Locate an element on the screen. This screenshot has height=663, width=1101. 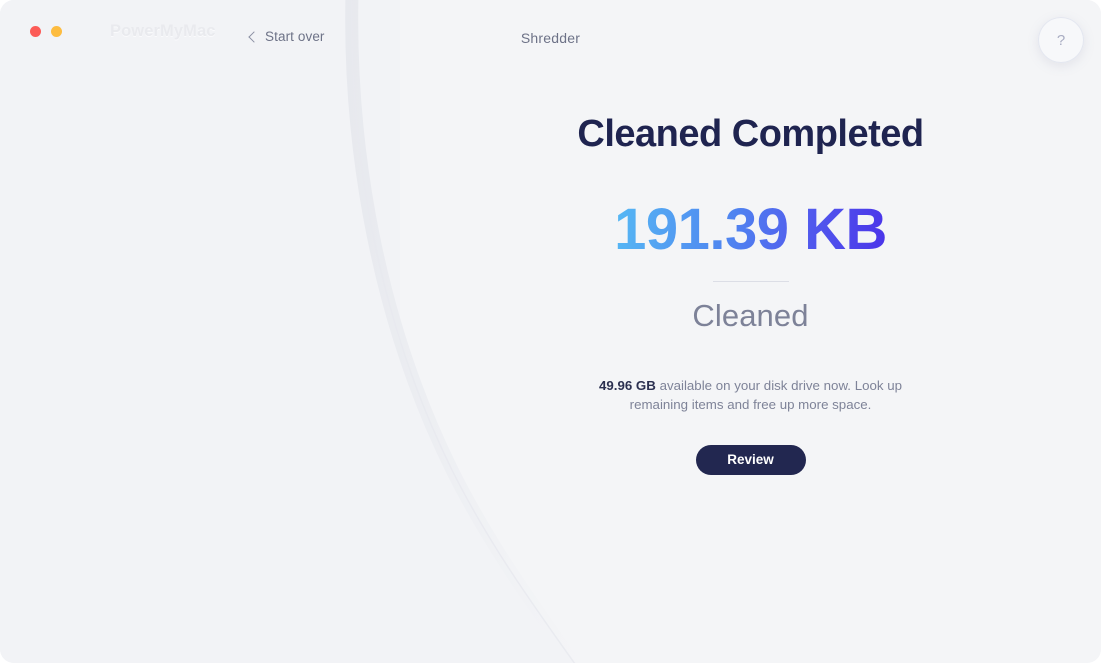
result-headline: Cleaned Completed is located at coordinates (750, 134).